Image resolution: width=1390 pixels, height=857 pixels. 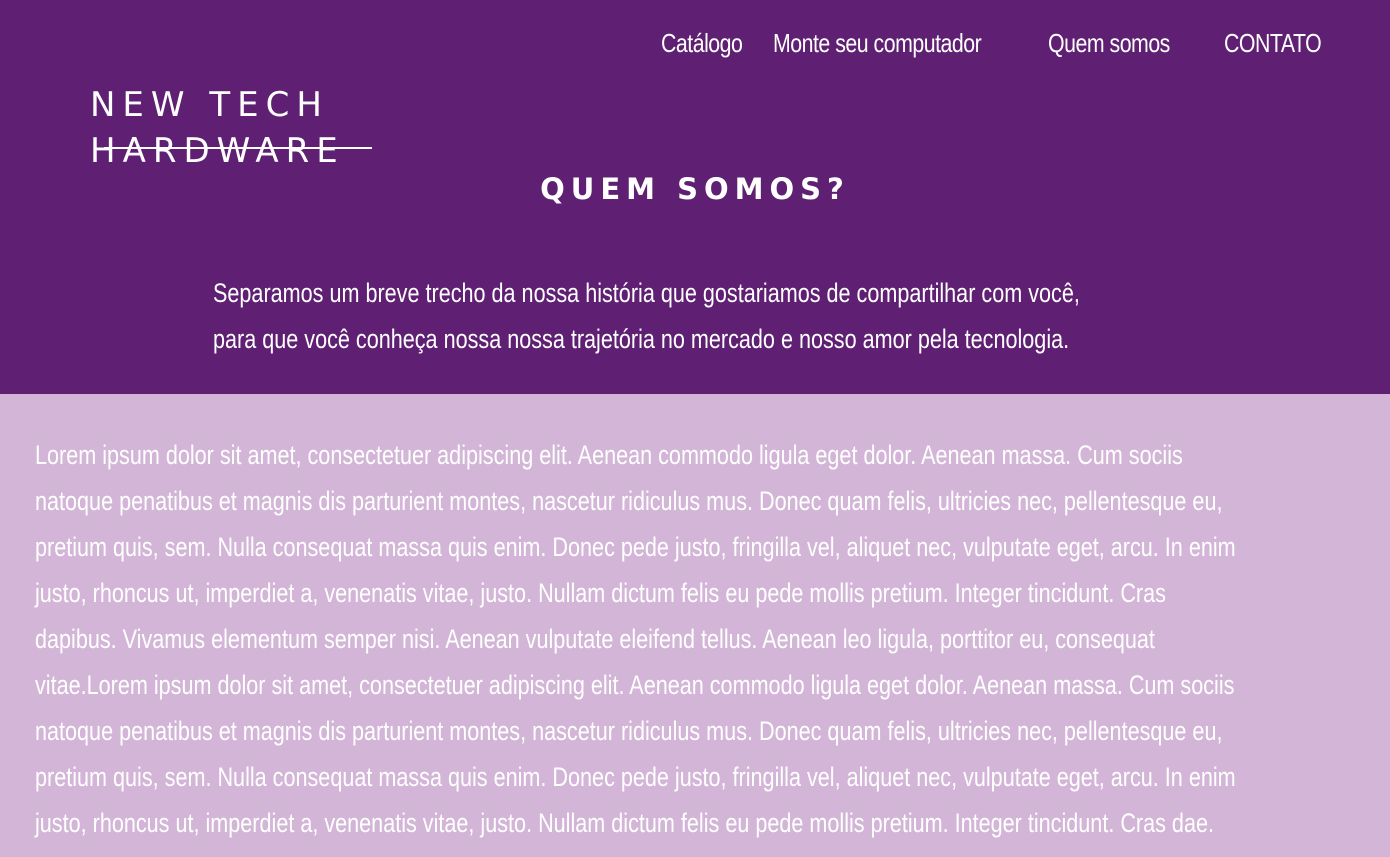 I want to click on nav-link-contato: CONTATO, so click(x=1273, y=43).